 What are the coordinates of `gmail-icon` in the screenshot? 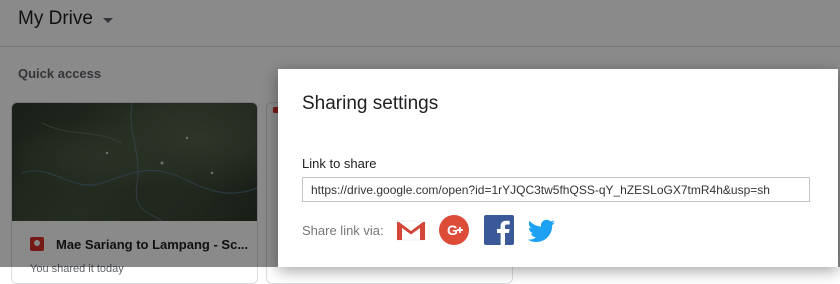 It's located at (411, 230).